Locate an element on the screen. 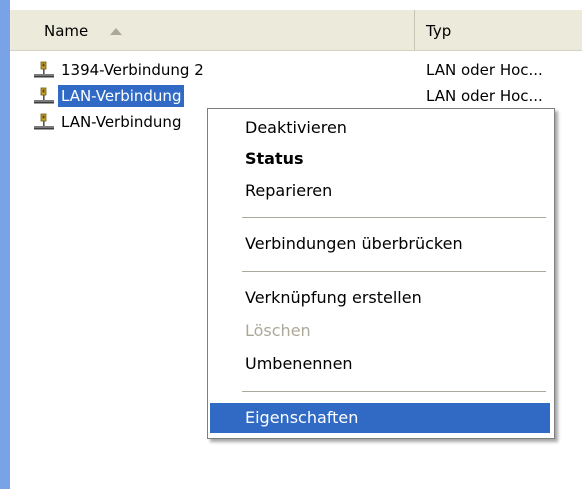 The height and width of the screenshot is (489, 582). menu-item-deaktivieren: Deaktivieren is located at coordinates (380, 128).